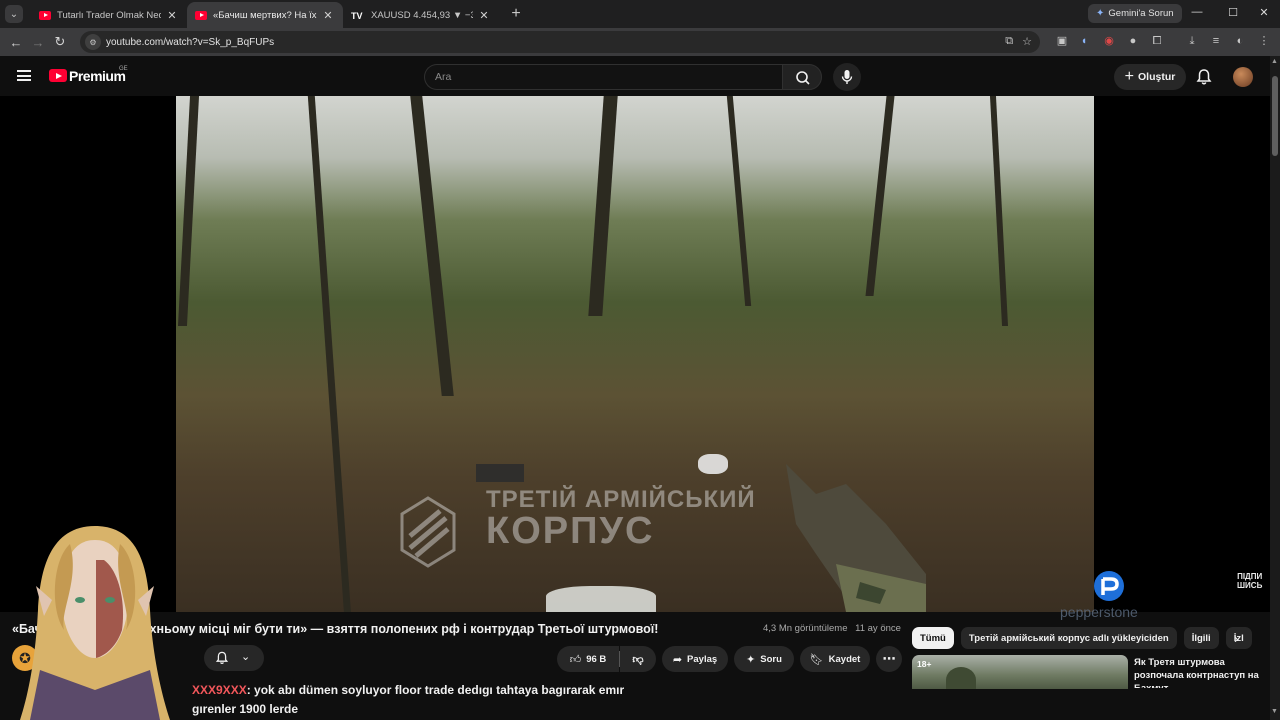  Describe the element at coordinates (575, 659) in the screenshot. I see `thumbs-up-icon: 👍︎` at that location.